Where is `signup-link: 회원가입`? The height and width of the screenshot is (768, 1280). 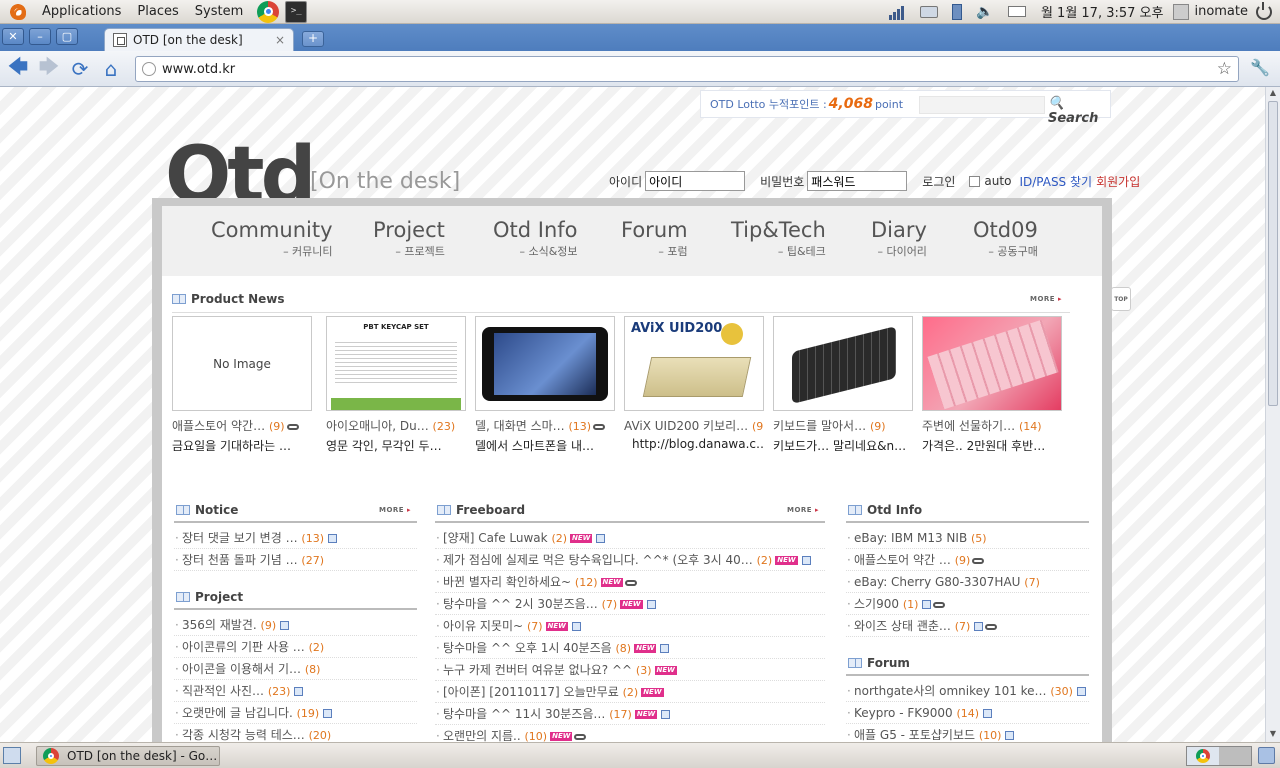
signup-link: 회원가입 is located at coordinates (1118, 181).